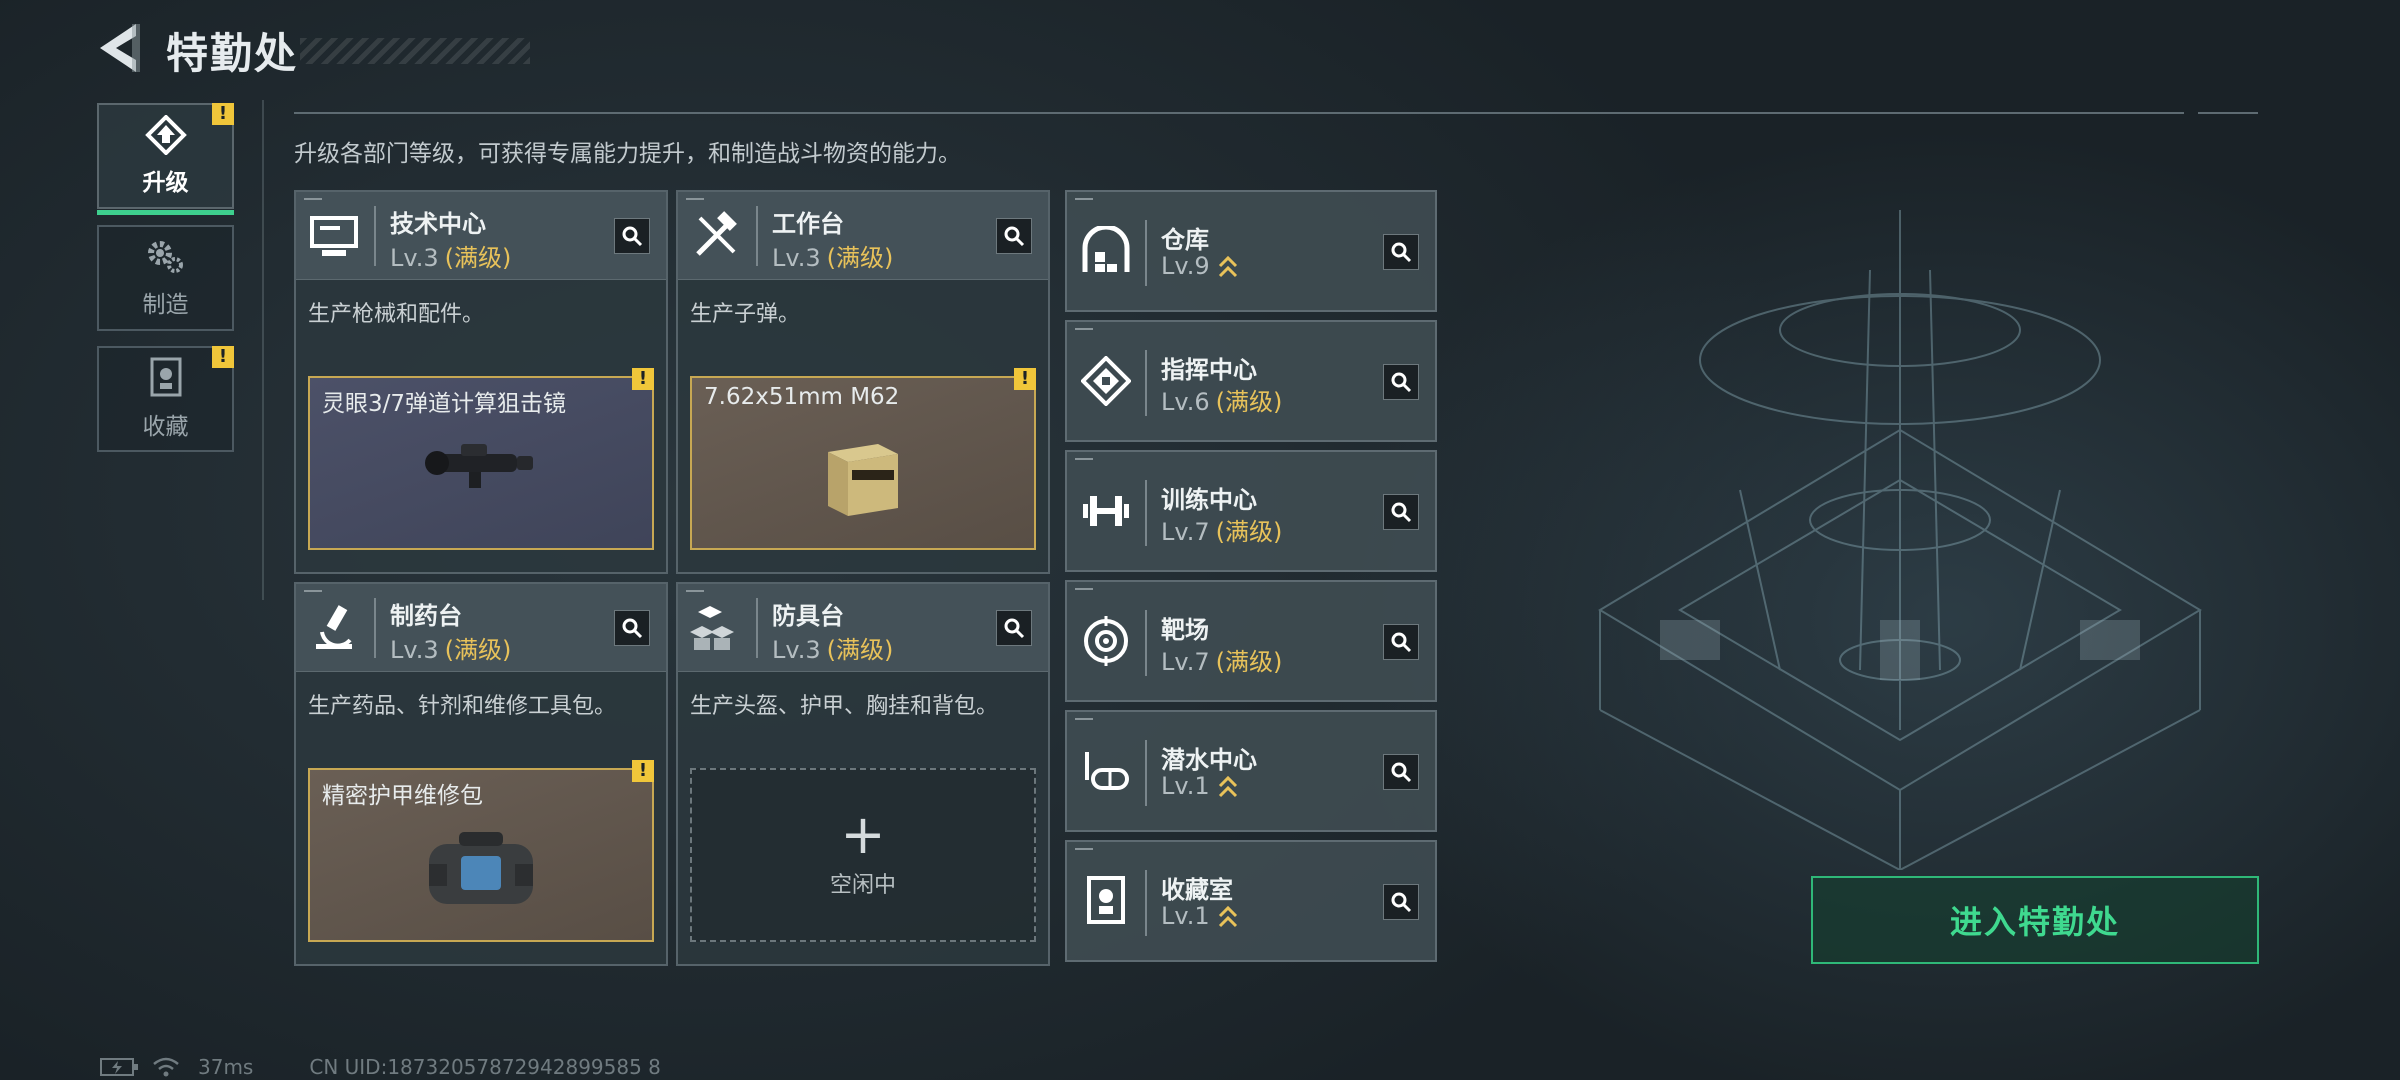 The image size is (2400, 1080). What do you see at coordinates (165, 135) in the screenshot?
I see `upgrade-icon` at bounding box center [165, 135].